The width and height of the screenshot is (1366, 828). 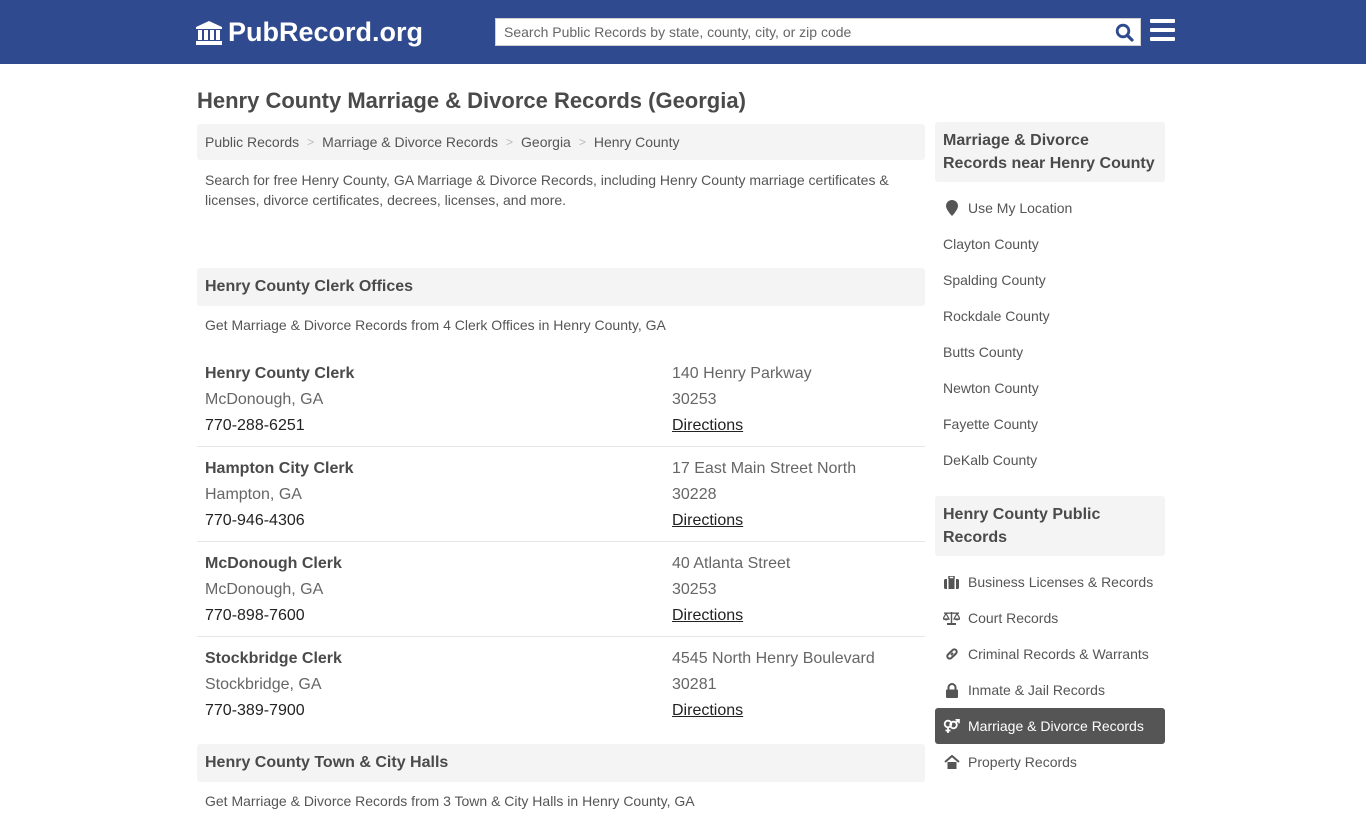 I want to click on sidebar-item-inmate-records: Inmate & Jail Records, so click(x=1050, y=690).